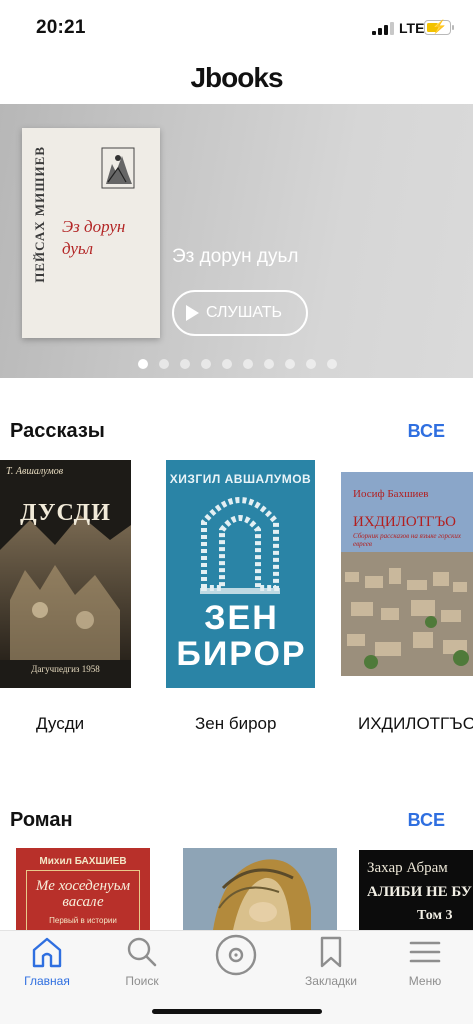 Image resolution: width=473 pixels, height=1024 pixels. What do you see at coordinates (47, 981) in the screenshot?
I see `tab-home-label: Главная` at bounding box center [47, 981].